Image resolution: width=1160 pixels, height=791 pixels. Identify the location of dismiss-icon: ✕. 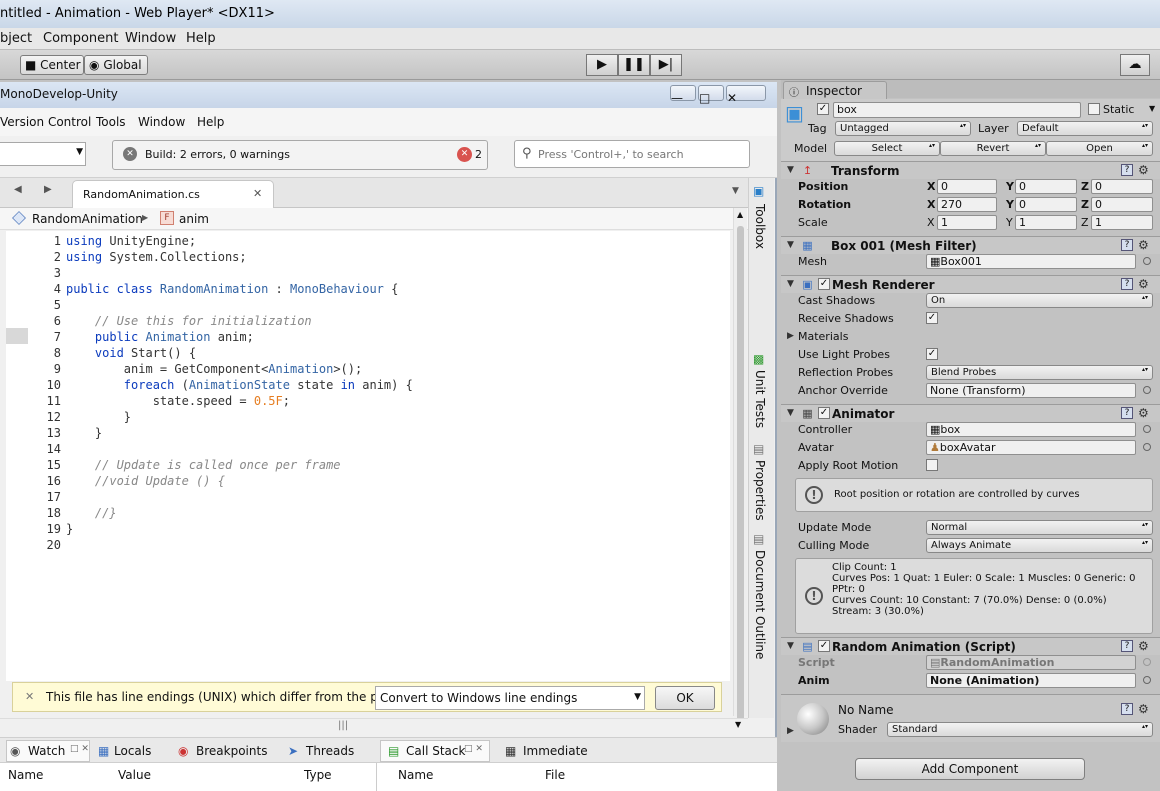
(29, 696).